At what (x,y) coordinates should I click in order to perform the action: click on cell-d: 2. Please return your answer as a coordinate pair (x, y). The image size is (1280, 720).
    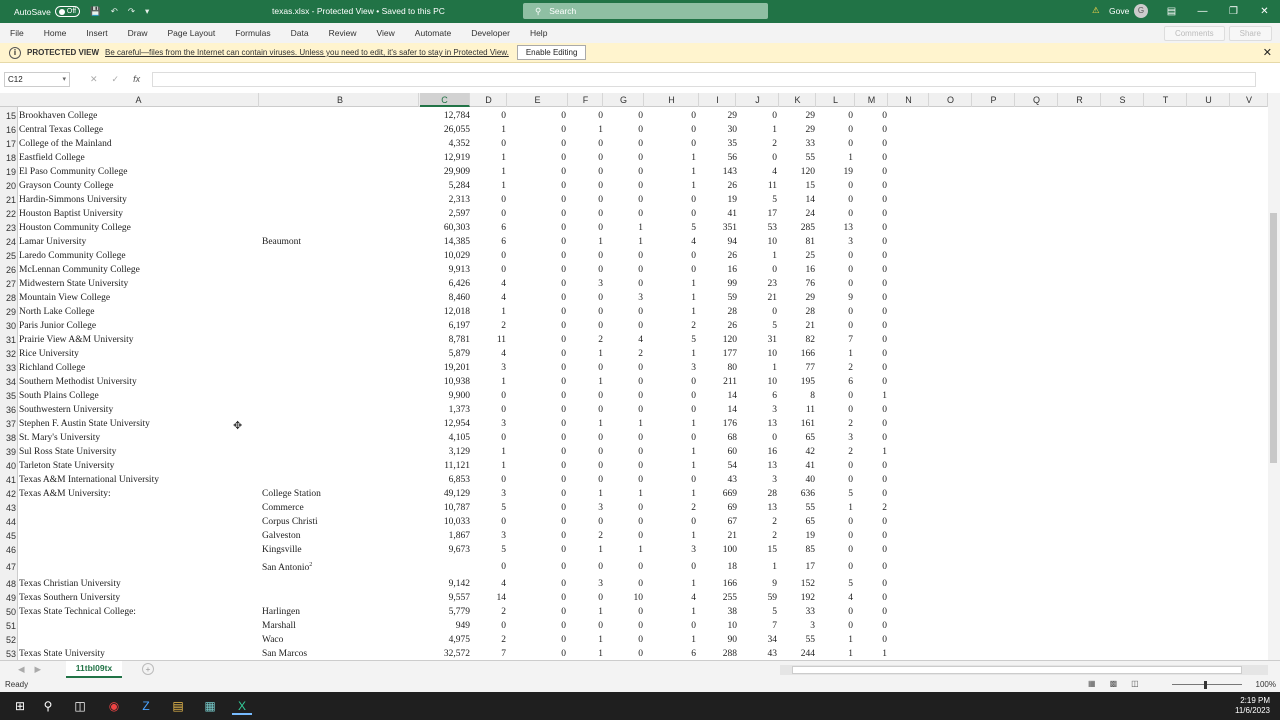
    Looking at the image, I should click on (476, 612).